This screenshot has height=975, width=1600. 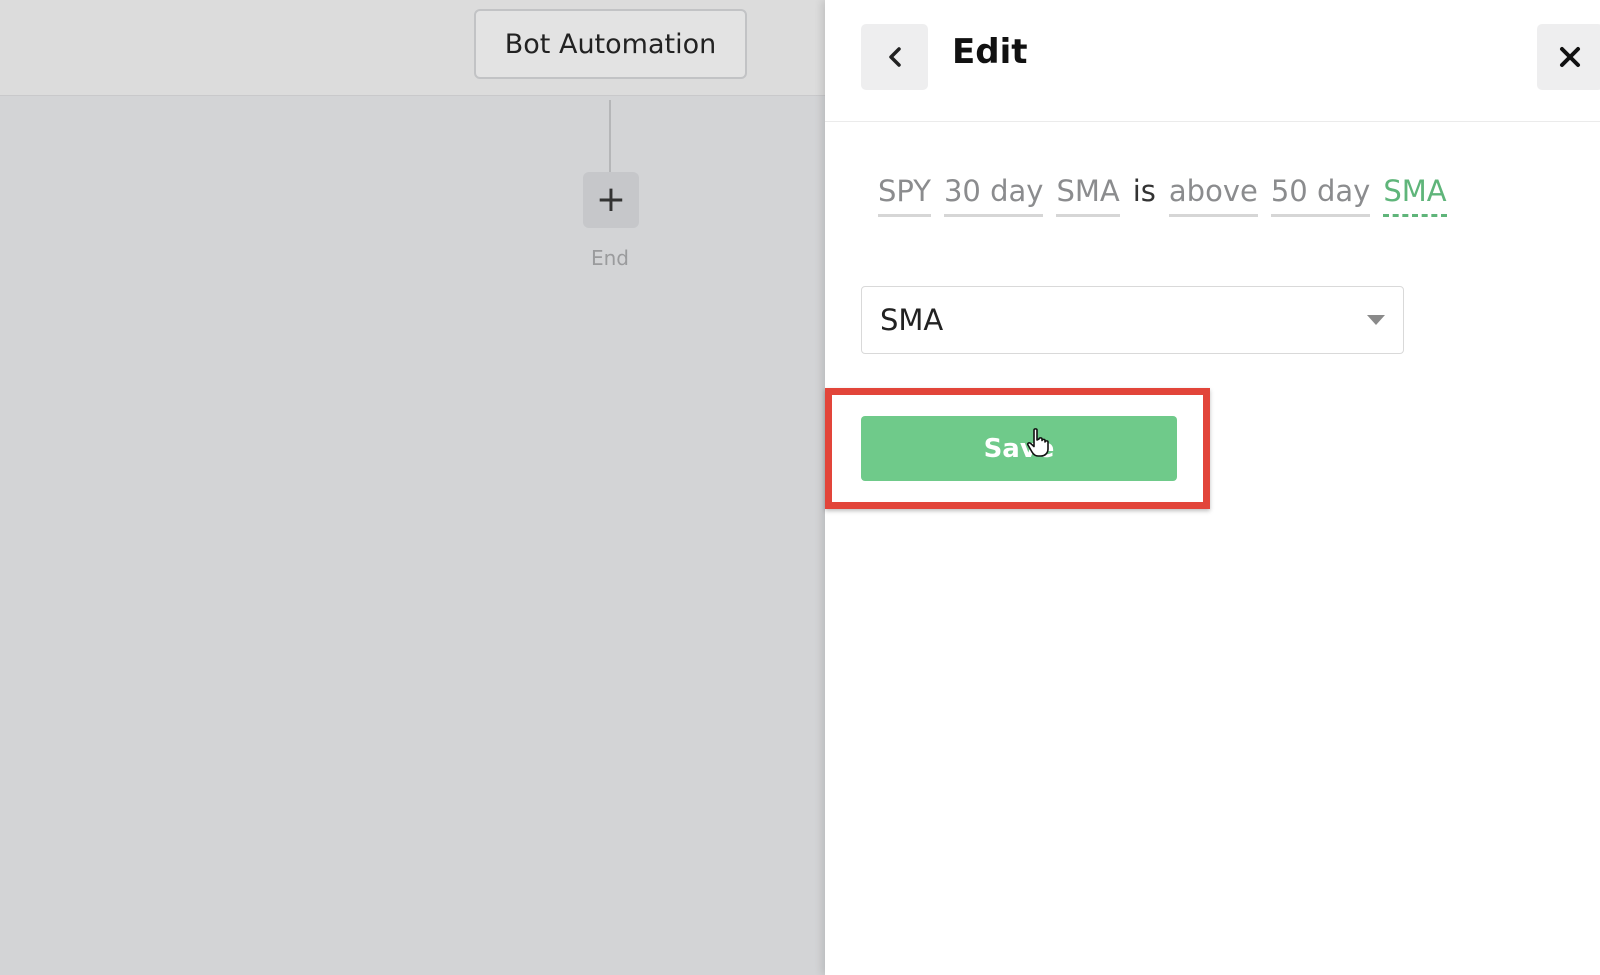 I want to click on indicator-select-value: SMA, so click(x=912, y=320).